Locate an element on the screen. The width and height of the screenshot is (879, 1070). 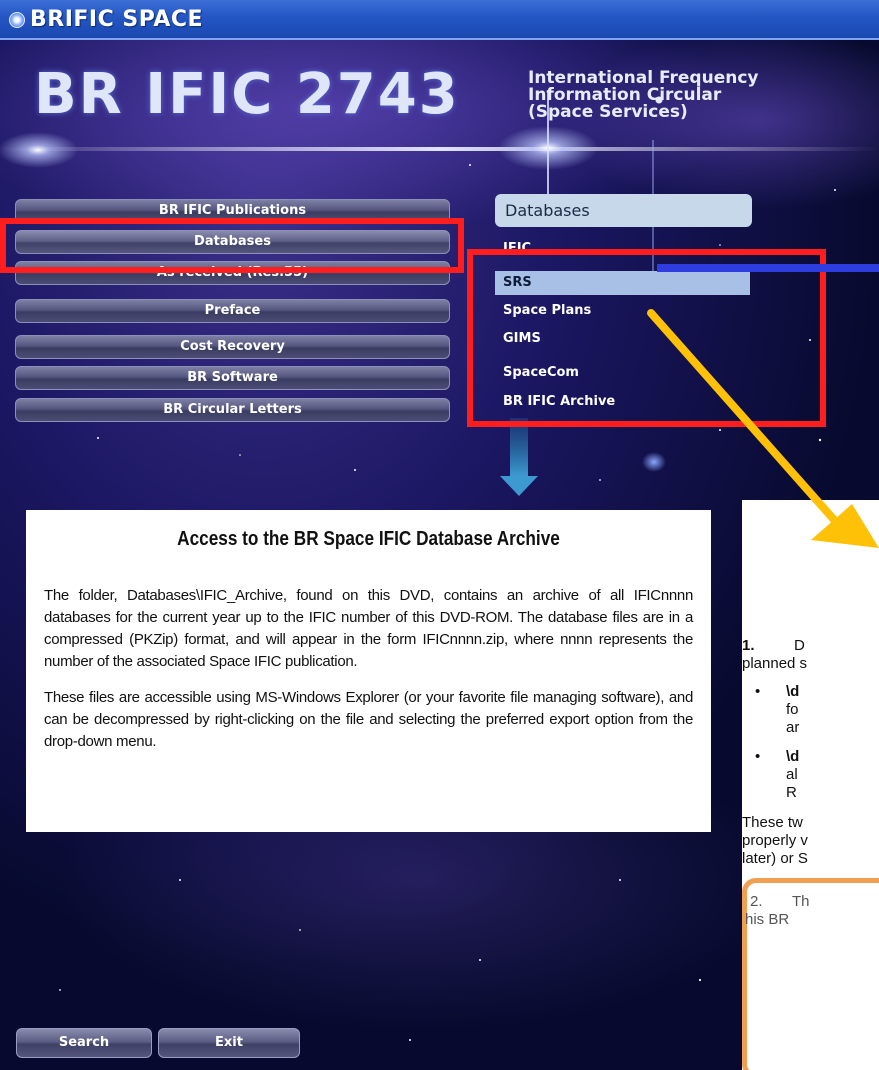
annotation-overlay is located at coordinates (763, 406).